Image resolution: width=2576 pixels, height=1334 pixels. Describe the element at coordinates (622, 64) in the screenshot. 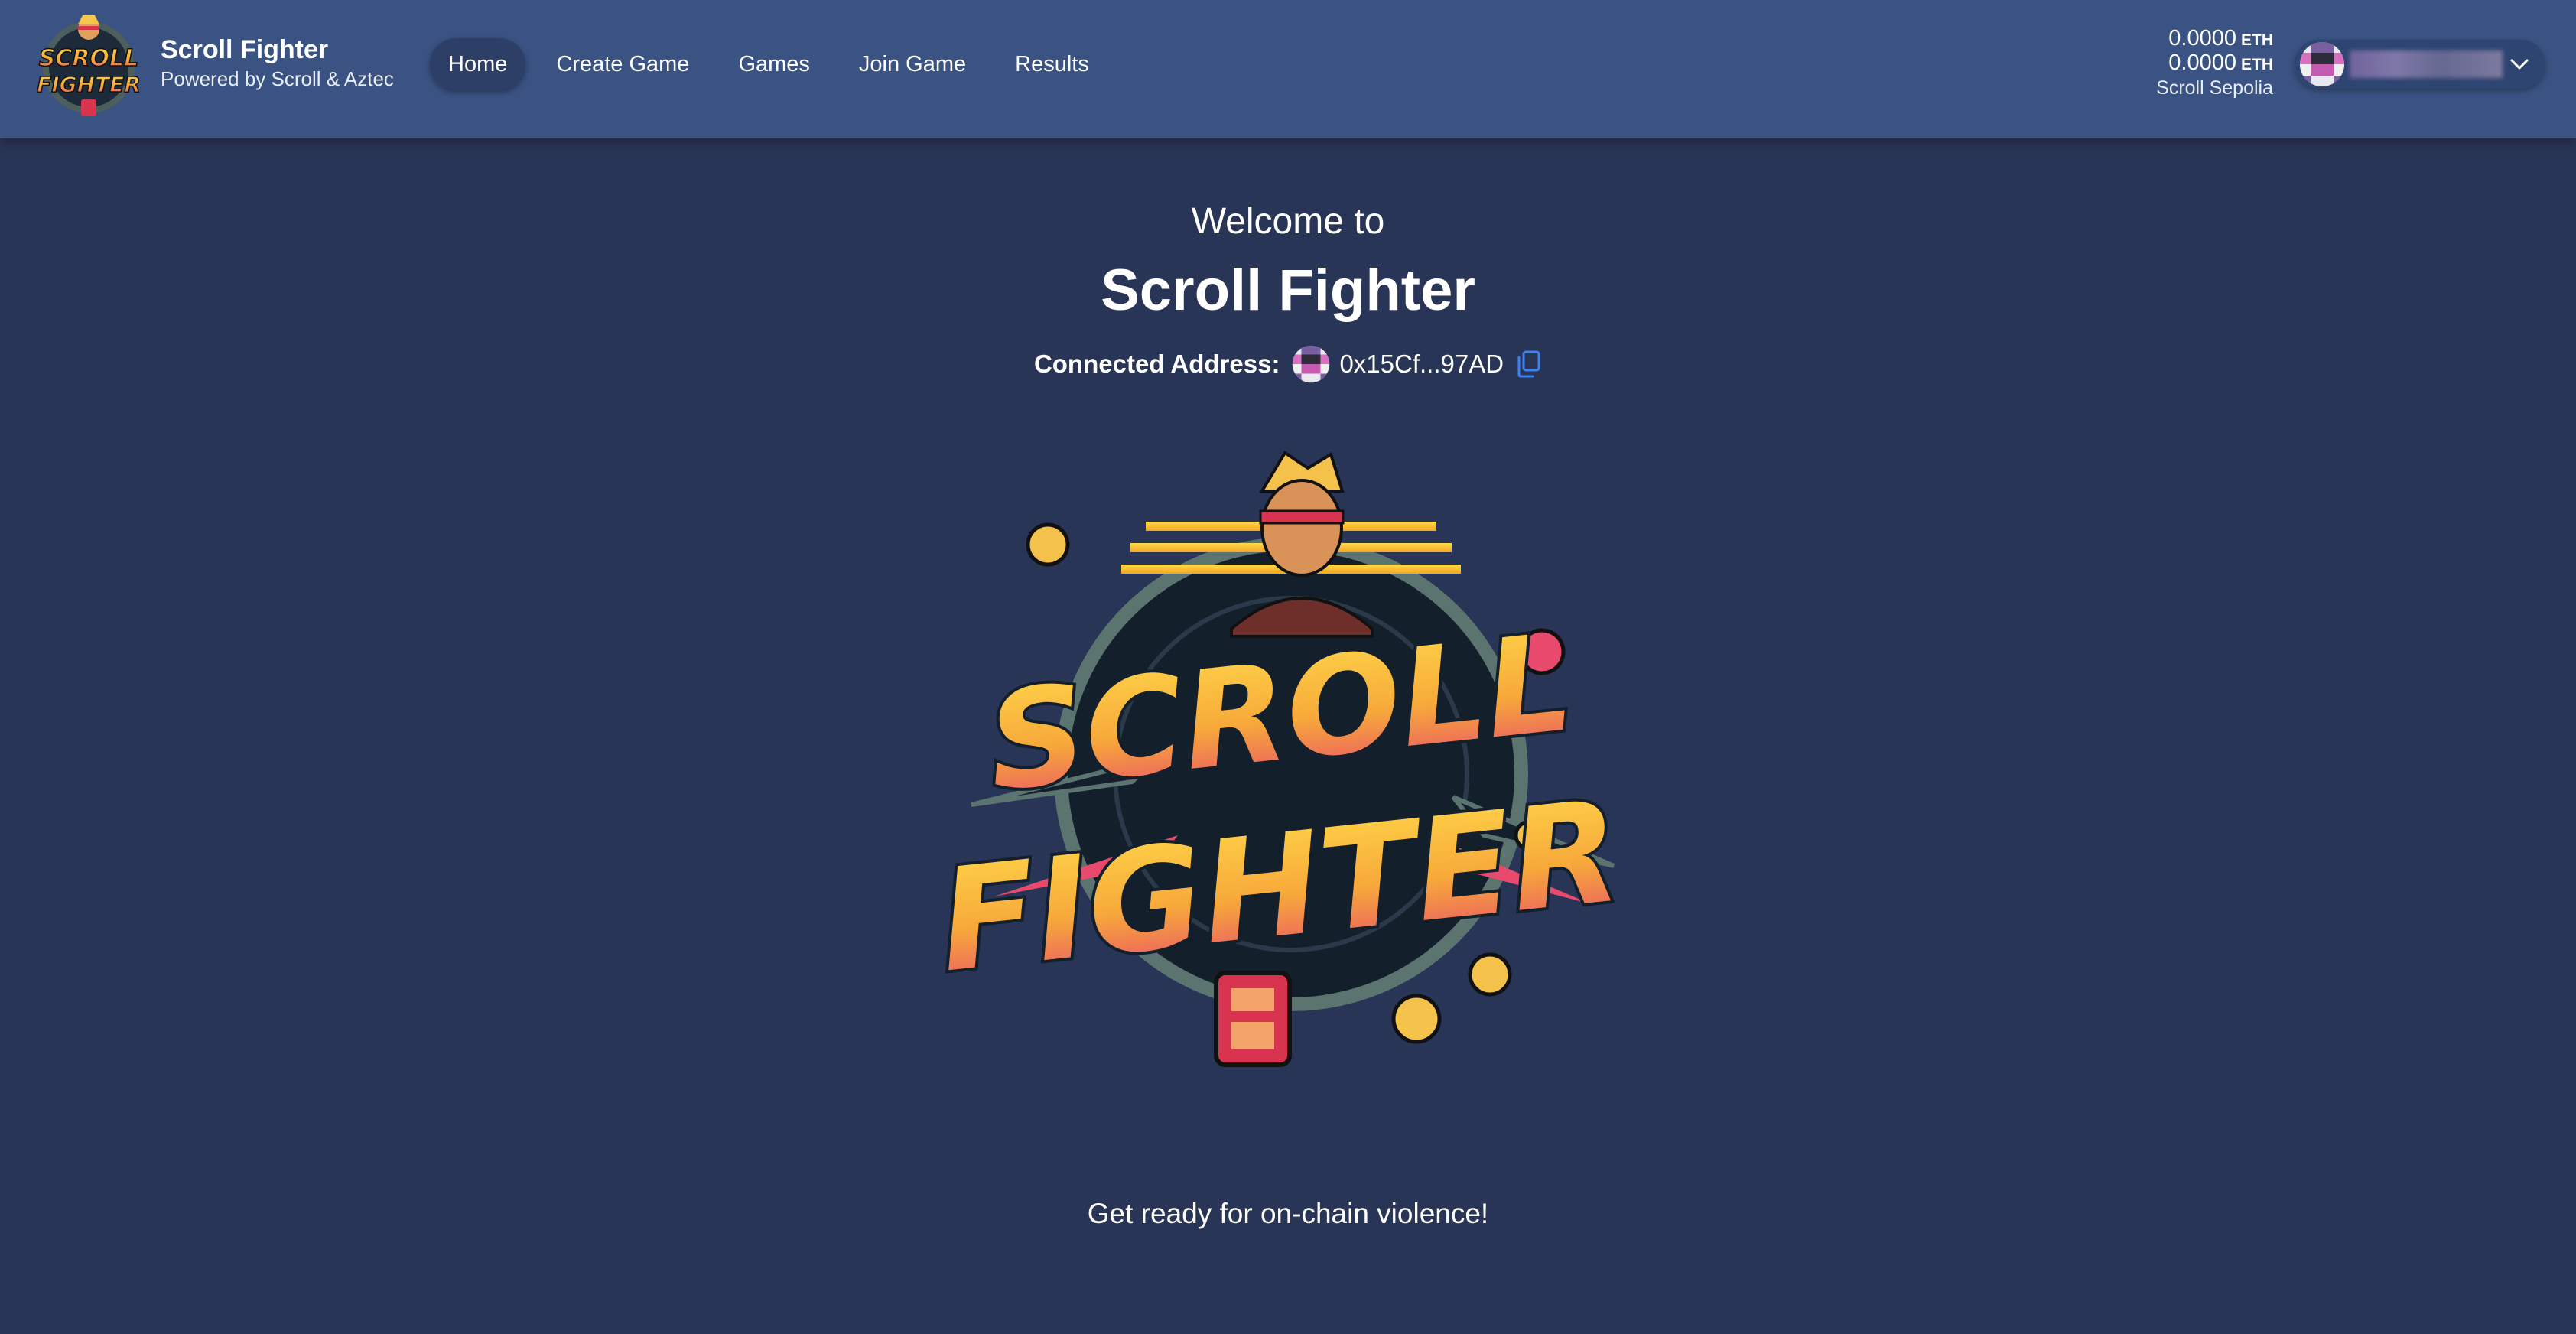

I see `nav-create-game: Create Game` at that location.